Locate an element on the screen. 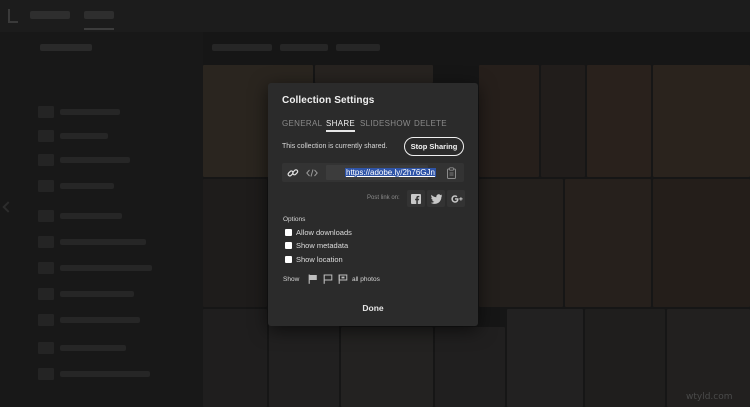 The width and height of the screenshot is (750, 407). flag-rejected-icon is located at coordinates (343, 279).